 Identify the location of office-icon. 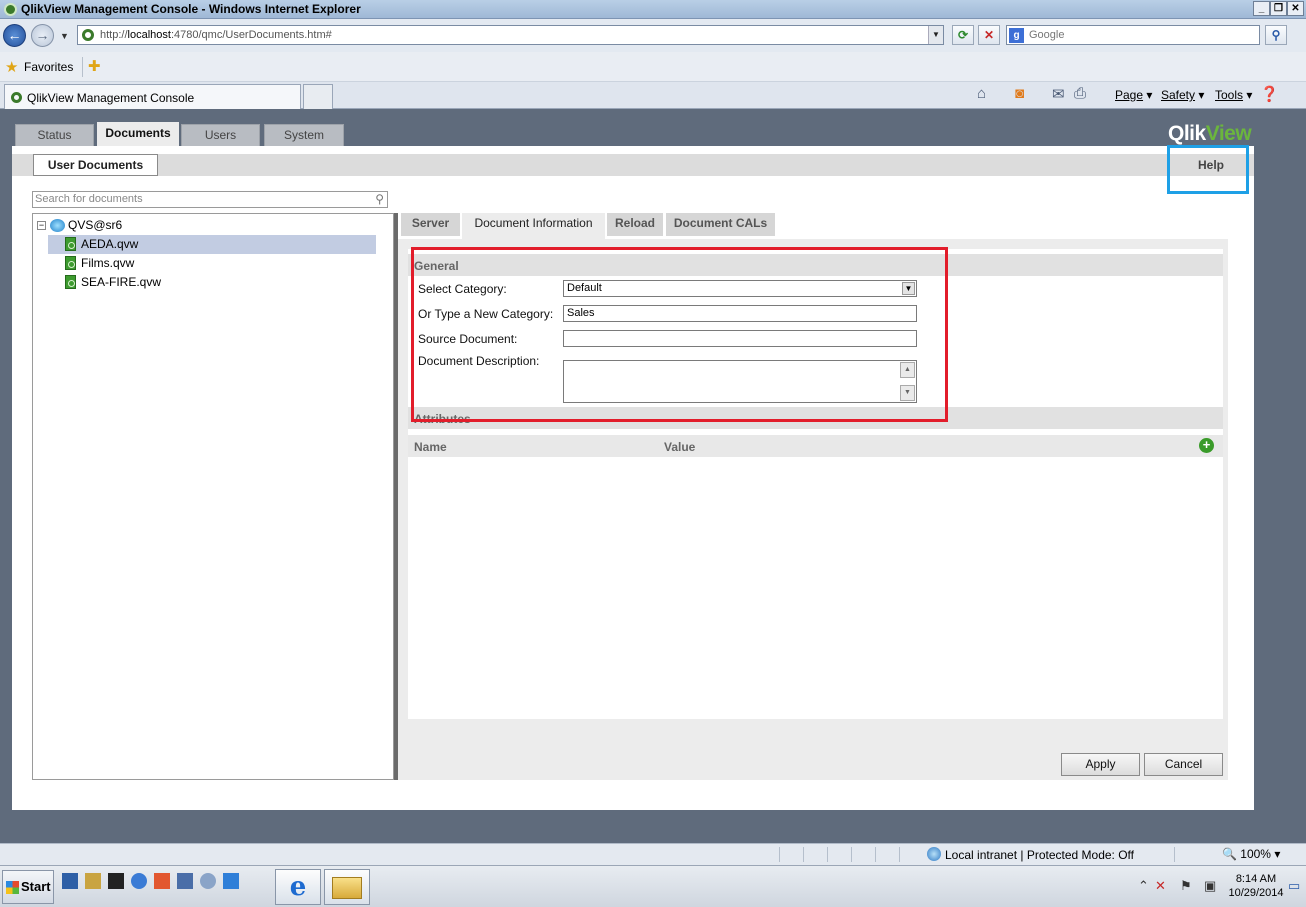
(162, 881).